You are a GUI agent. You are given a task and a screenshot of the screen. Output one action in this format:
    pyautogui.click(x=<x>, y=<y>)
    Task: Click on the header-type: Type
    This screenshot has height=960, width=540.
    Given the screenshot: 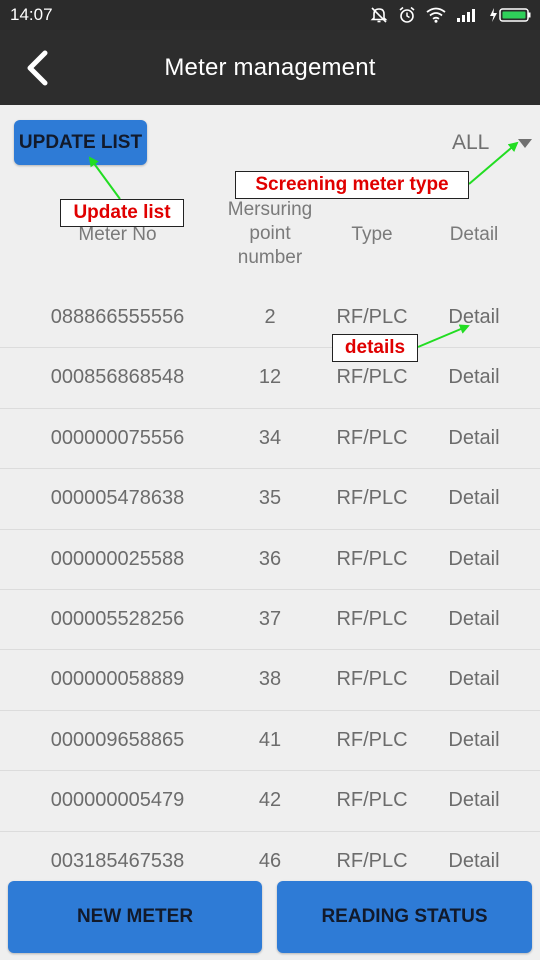 What is the action you would take?
    pyautogui.click(x=372, y=234)
    